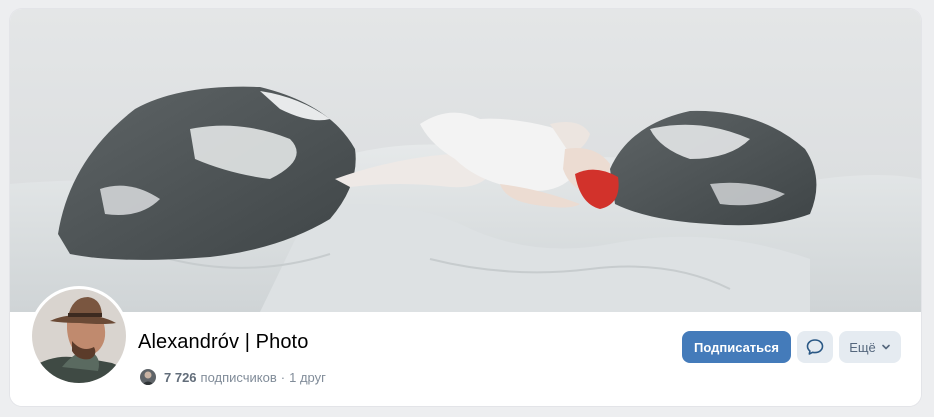 The width and height of the screenshot is (934, 417). I want to click on follower-avatar-image, so click(148, 377).